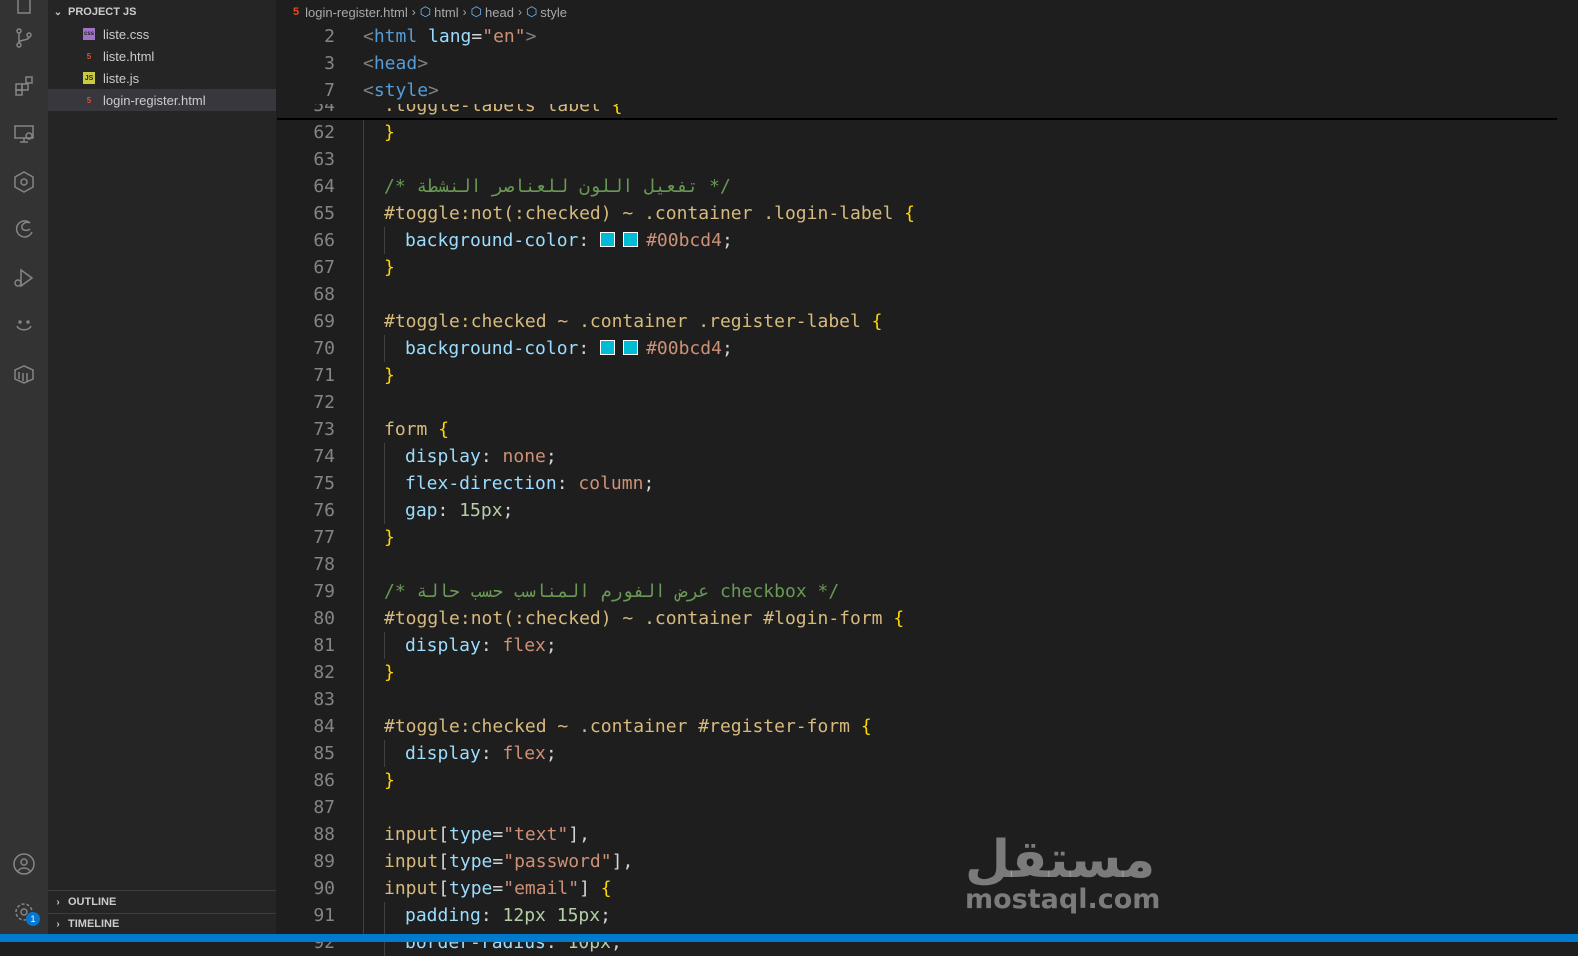  I want to click on code-token: input, so click(411, 888).